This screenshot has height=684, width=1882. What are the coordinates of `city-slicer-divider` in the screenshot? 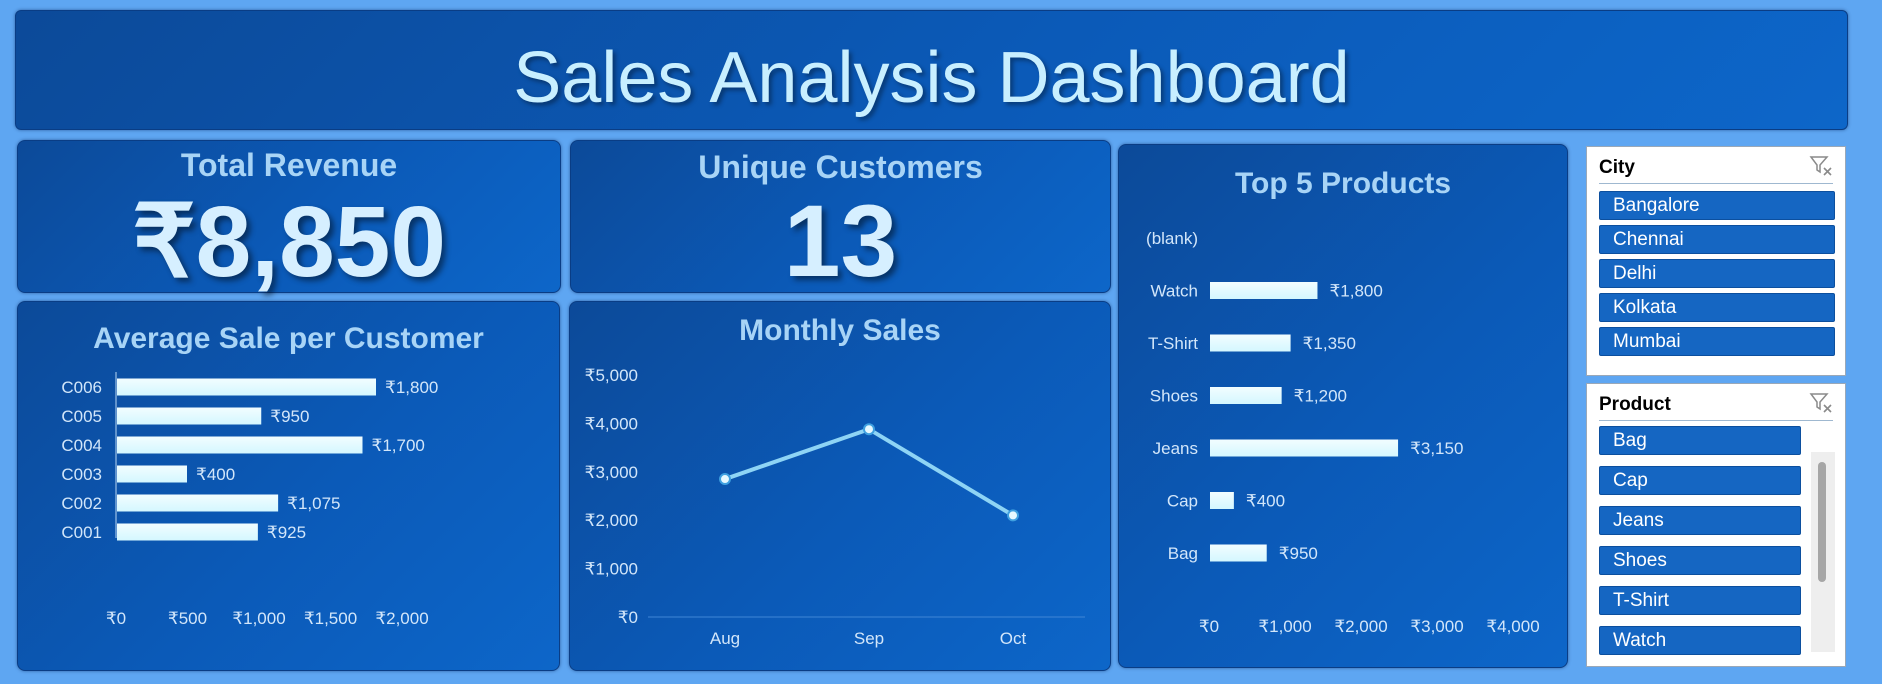 It's located at (1716, 183).